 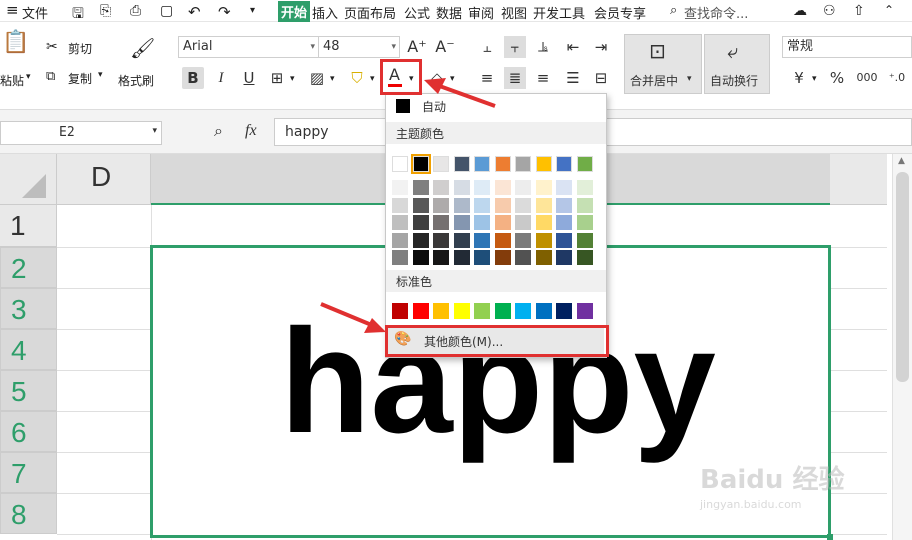 I want to click on justify-icon: ☰, so click(x=573, y=78).